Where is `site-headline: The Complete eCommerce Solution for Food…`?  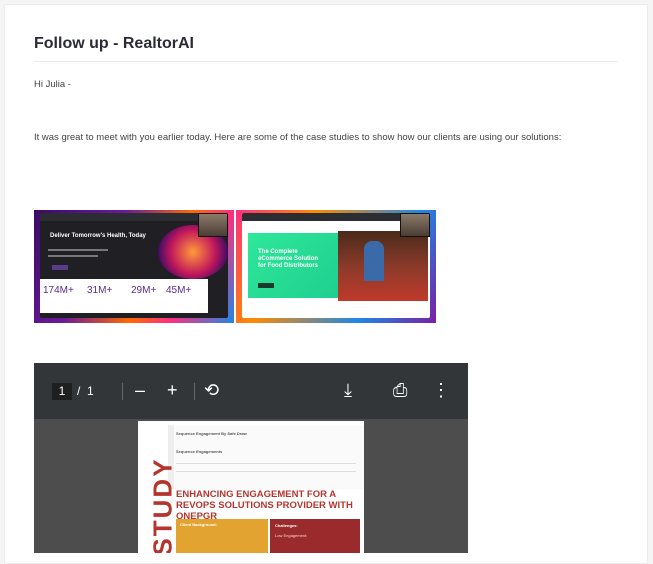 site-headline: The Complete eCommerce Solution for Food… is located at coordinates (288, 259).